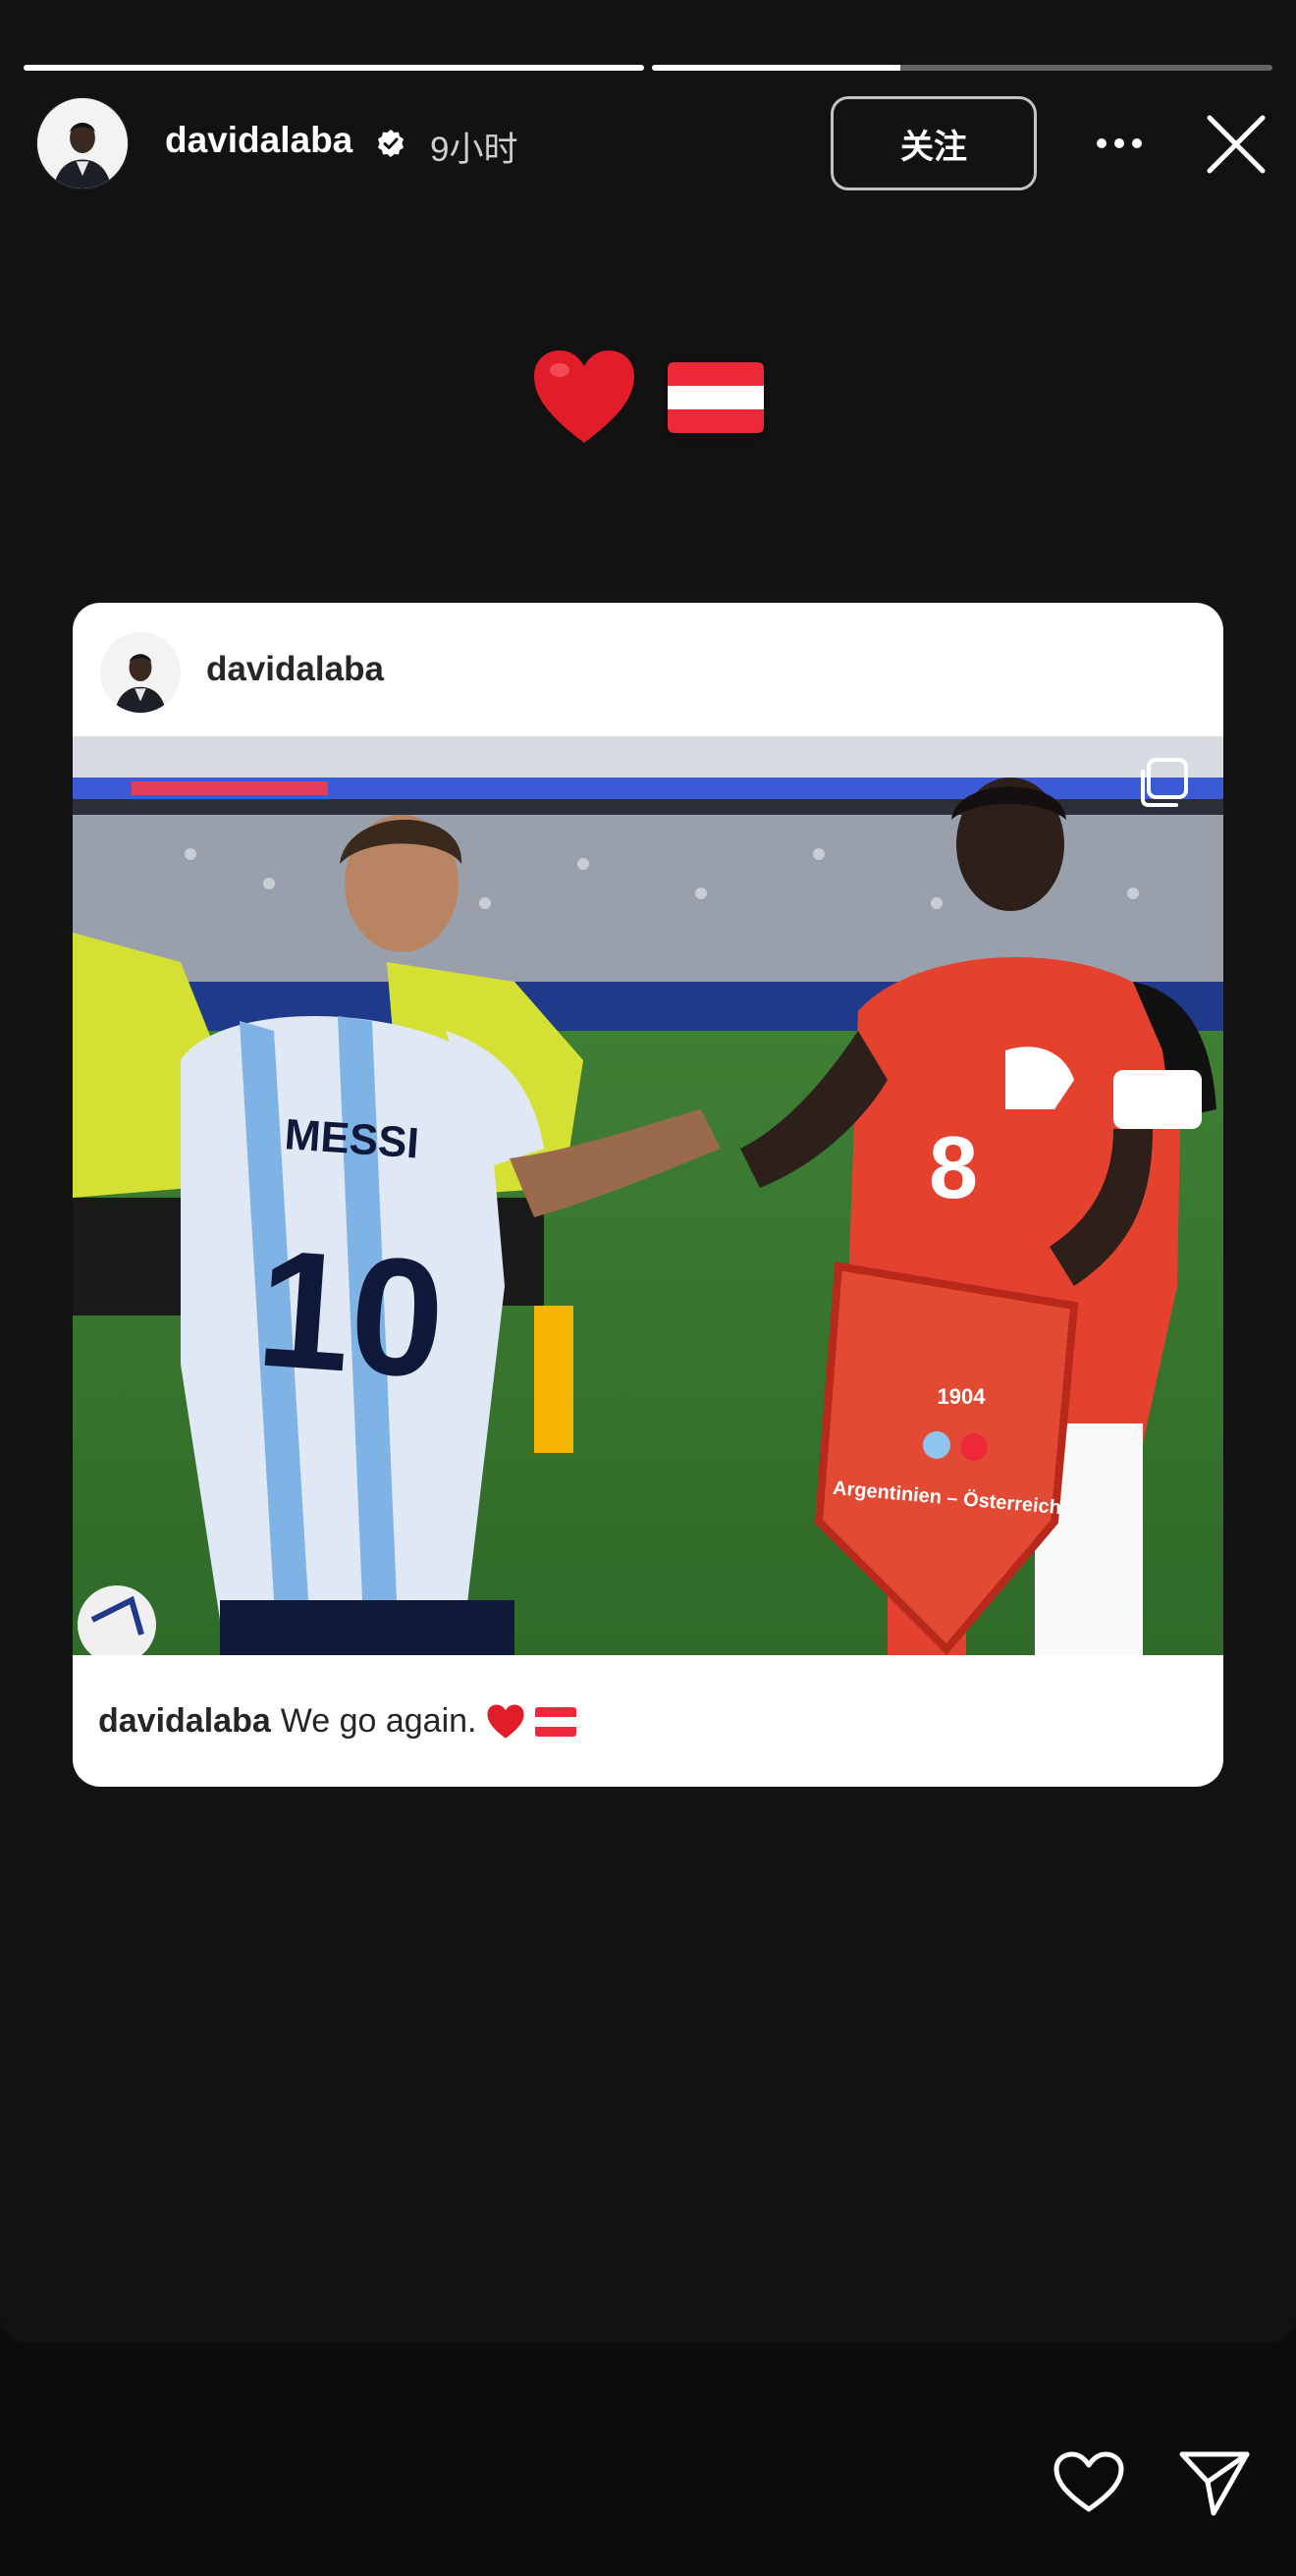 This screenshot has width=1296, height=2576. I want to click on send-icon, so click(1215, 2482).